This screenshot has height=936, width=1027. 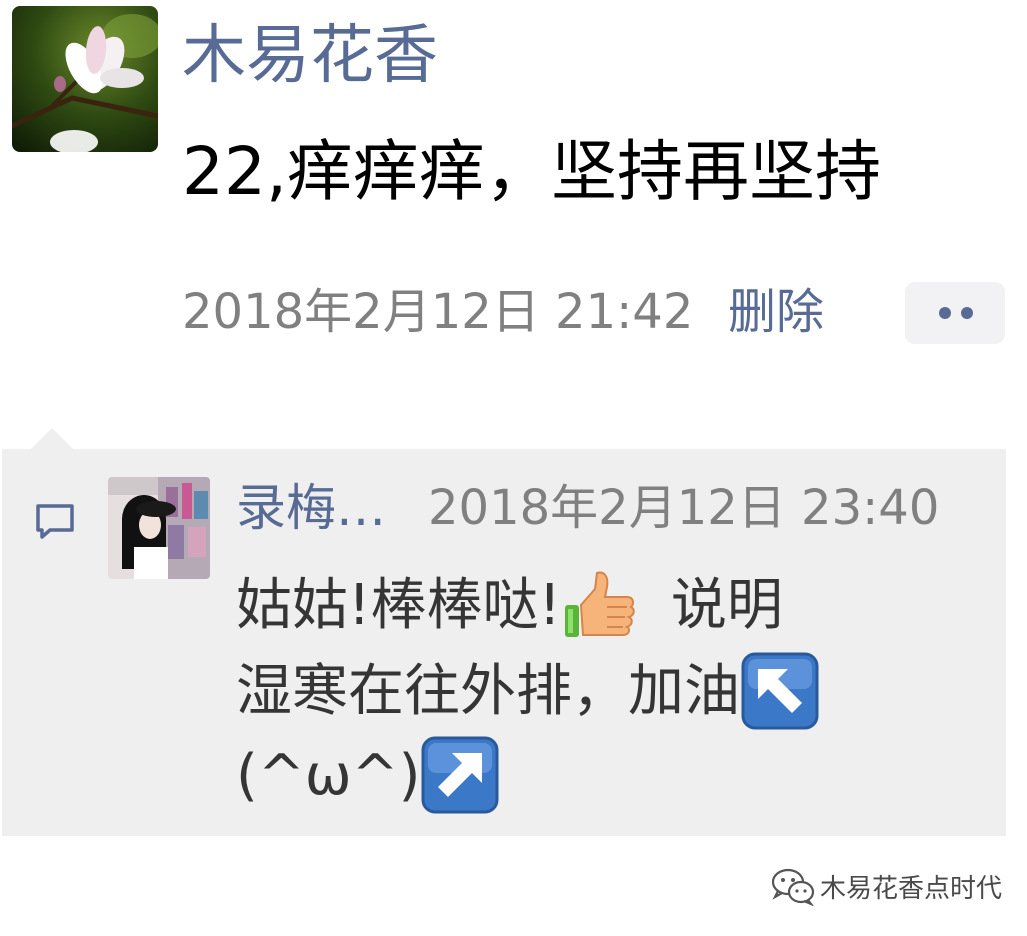 I want to click on post-timestamp: 2018年2月12日 21:42, so click(x=438, y=312).